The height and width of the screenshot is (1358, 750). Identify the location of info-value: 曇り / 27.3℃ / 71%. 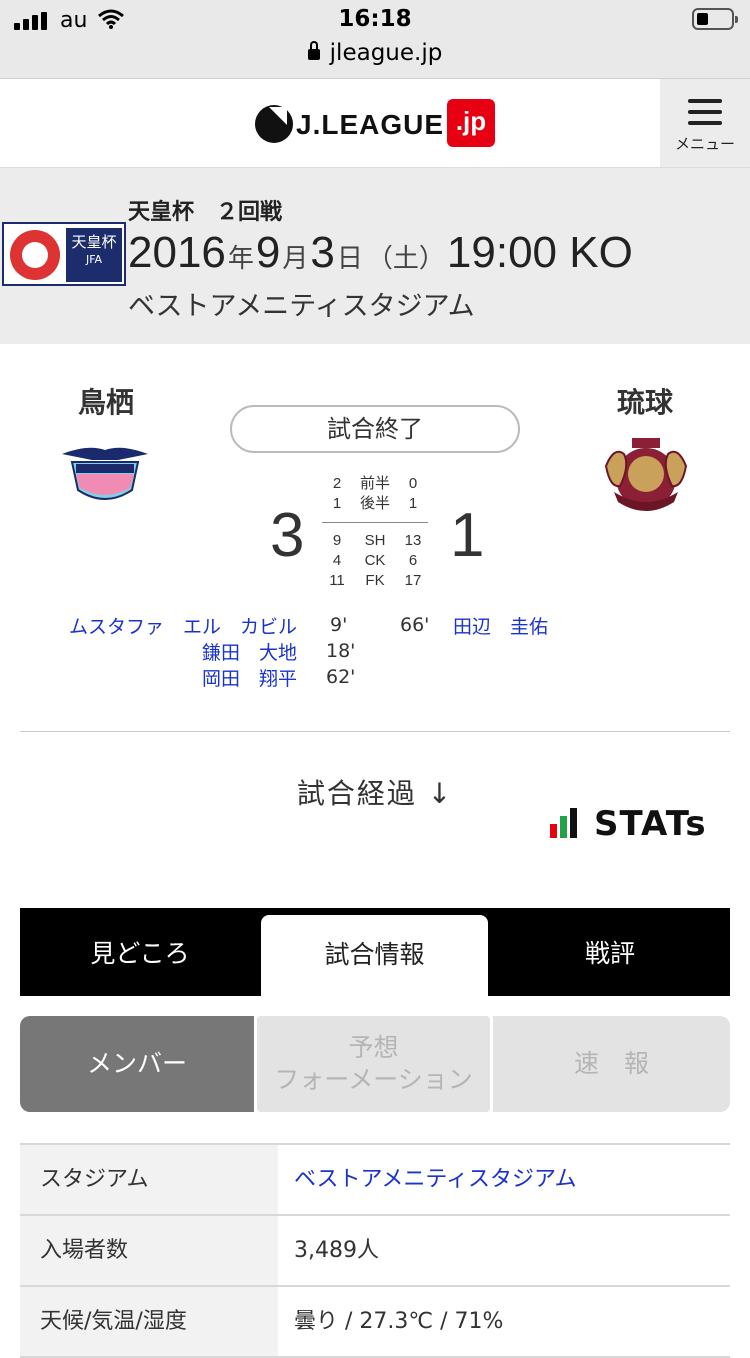
(399, 1321).